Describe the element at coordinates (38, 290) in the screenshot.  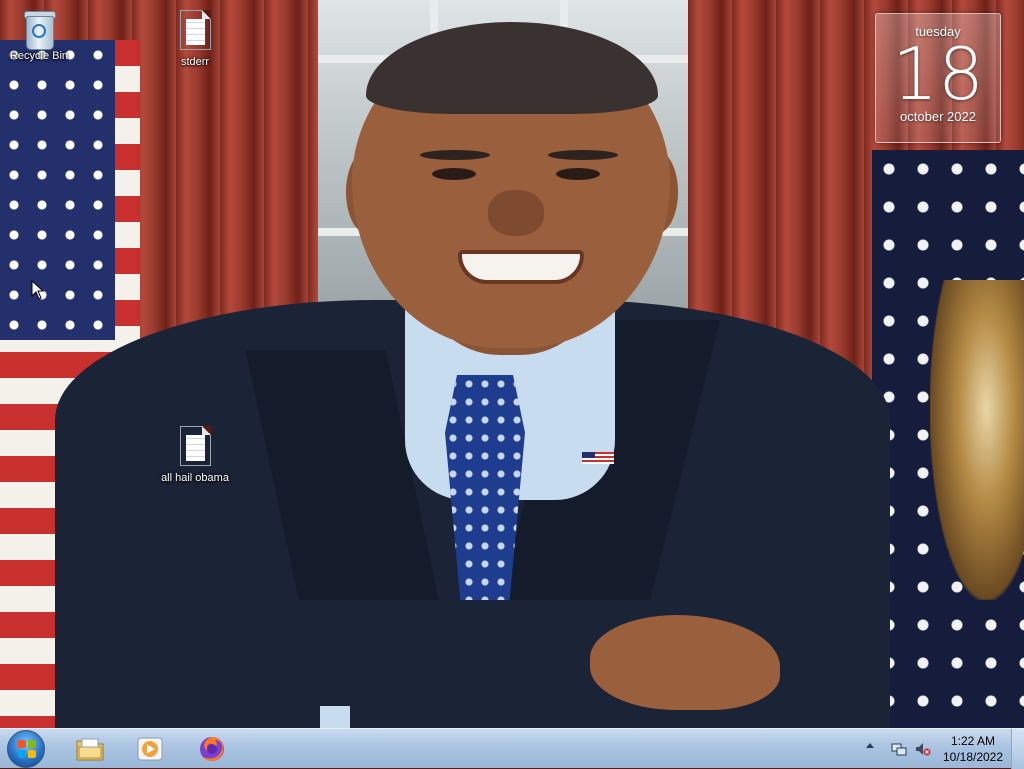
I see `mouse-pointer-icon` at that location.